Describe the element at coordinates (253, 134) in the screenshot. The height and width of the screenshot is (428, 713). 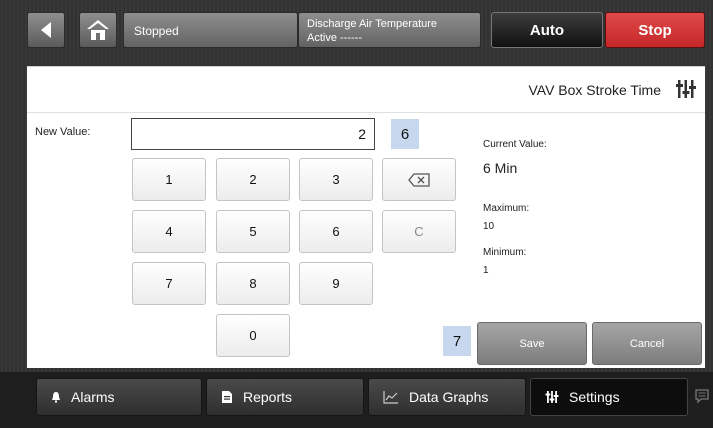
I see `new-value-input` at that location.